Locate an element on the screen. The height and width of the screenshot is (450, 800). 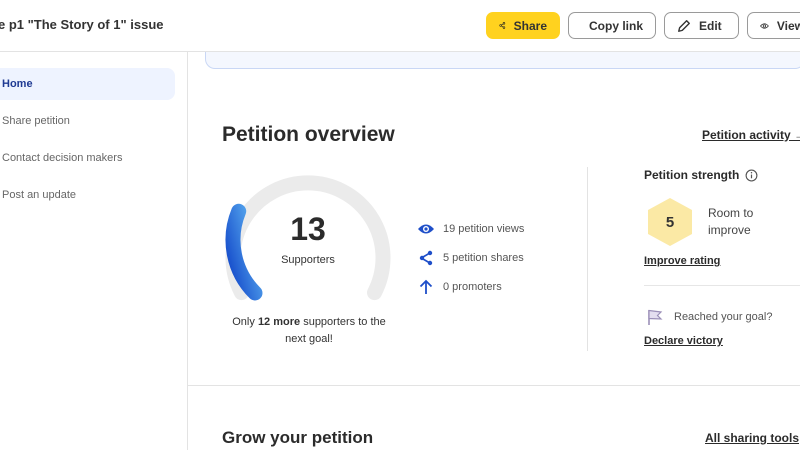
stat-promoters-text: 0 promoters is located at coordinates (472, 287).